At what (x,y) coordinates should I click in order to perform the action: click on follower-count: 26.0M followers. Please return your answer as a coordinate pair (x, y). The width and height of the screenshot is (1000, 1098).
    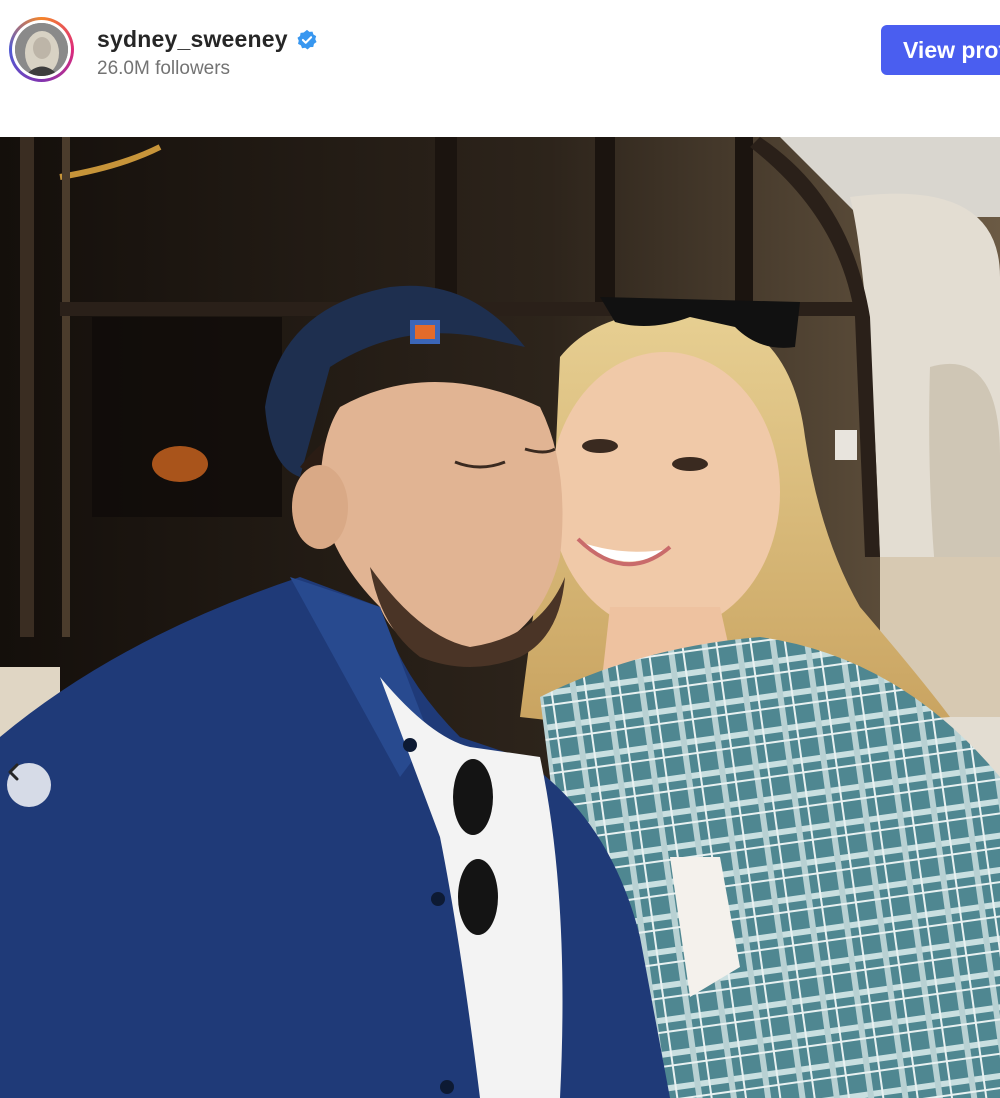
    Looking at the image, I should click on (164, 68).